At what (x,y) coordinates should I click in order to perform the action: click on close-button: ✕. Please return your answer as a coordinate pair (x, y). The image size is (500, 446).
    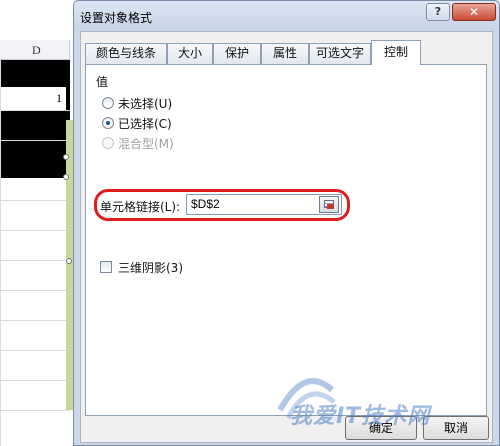
    Looking at the image, I should click on (474, 12).